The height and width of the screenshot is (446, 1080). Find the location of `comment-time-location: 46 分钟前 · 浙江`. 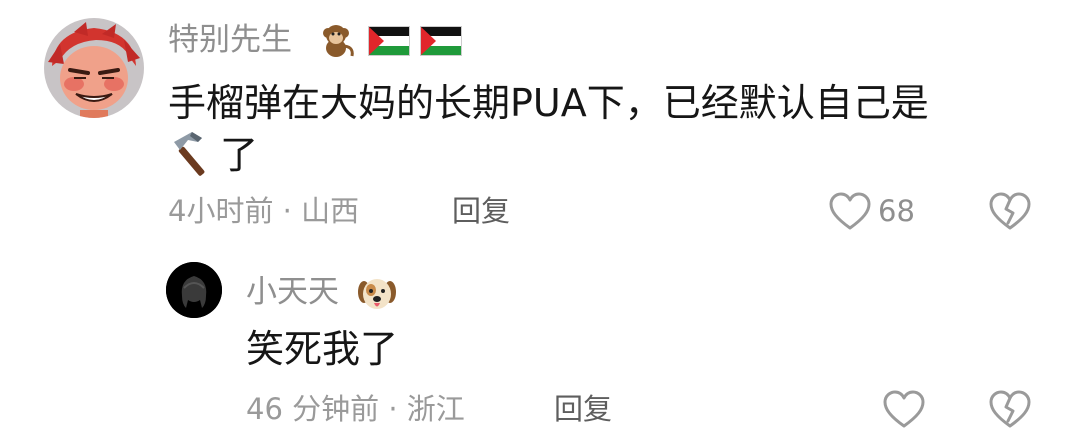

comment-time-location: 46 分钟前 · 浙江 is located at coordinates (355, 409).